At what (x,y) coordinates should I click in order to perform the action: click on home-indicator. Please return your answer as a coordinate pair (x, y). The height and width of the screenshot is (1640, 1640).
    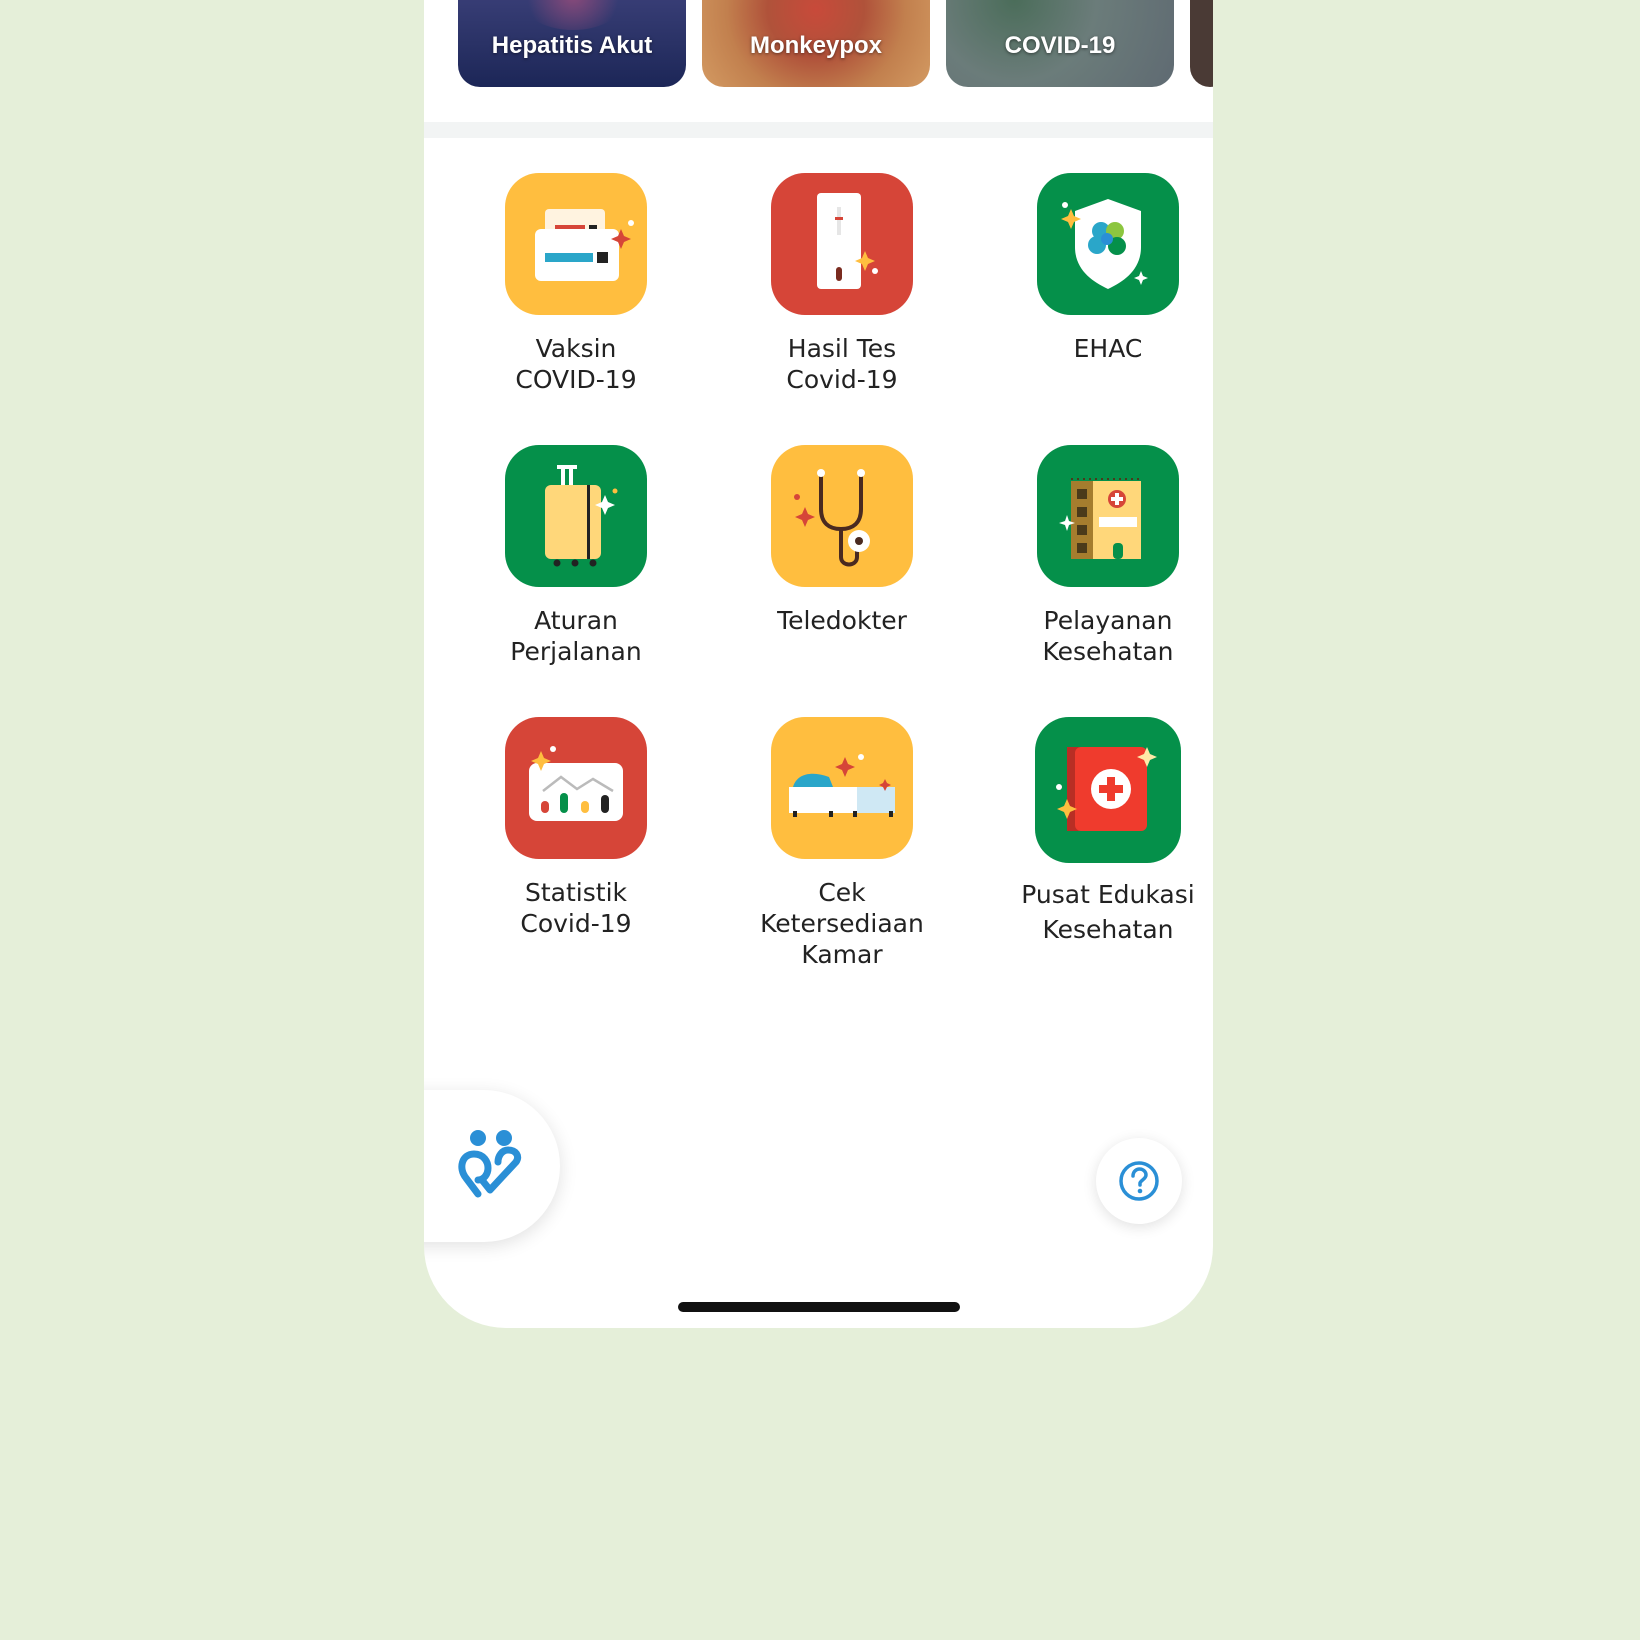
    Looking at the image, I should click on (819, 1307).